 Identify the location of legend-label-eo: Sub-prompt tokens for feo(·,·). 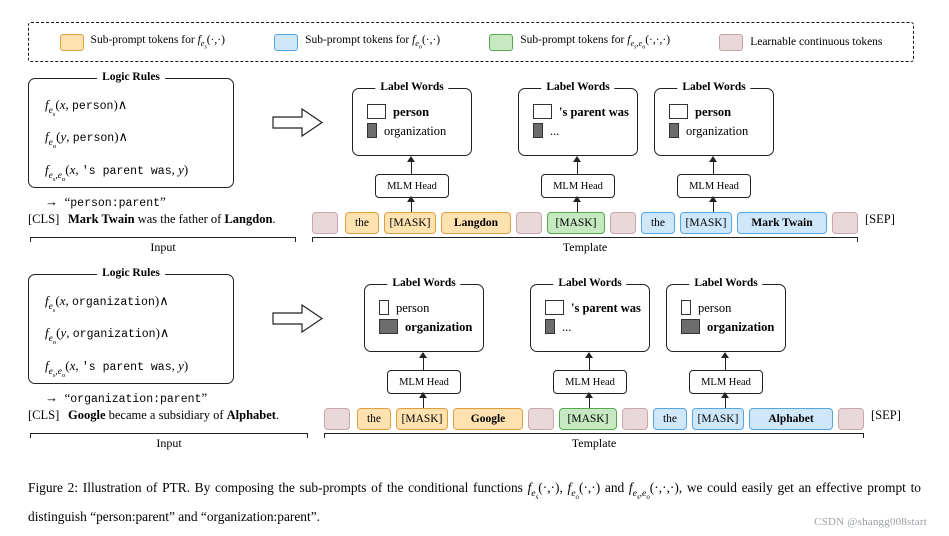
(373, 42).